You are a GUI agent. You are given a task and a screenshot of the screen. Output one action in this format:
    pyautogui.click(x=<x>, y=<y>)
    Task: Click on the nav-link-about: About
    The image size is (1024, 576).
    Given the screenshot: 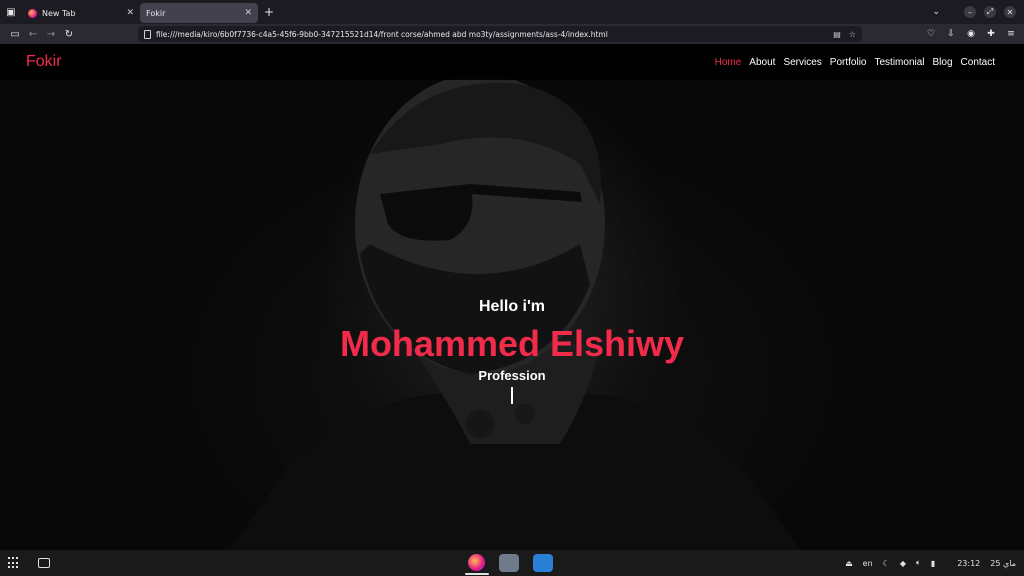 What is the action you would take?
    pyautogui.click(x=762, y=62)
    